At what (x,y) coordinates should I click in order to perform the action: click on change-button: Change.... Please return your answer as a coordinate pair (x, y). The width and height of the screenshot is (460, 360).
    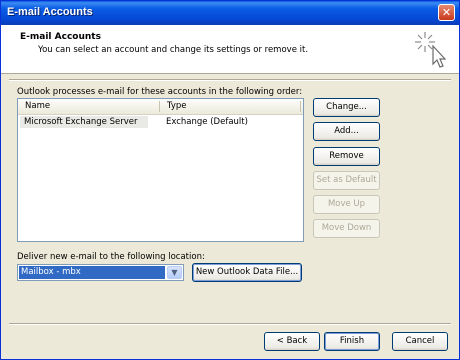
    Looking at the image, I should click on (346, 107).